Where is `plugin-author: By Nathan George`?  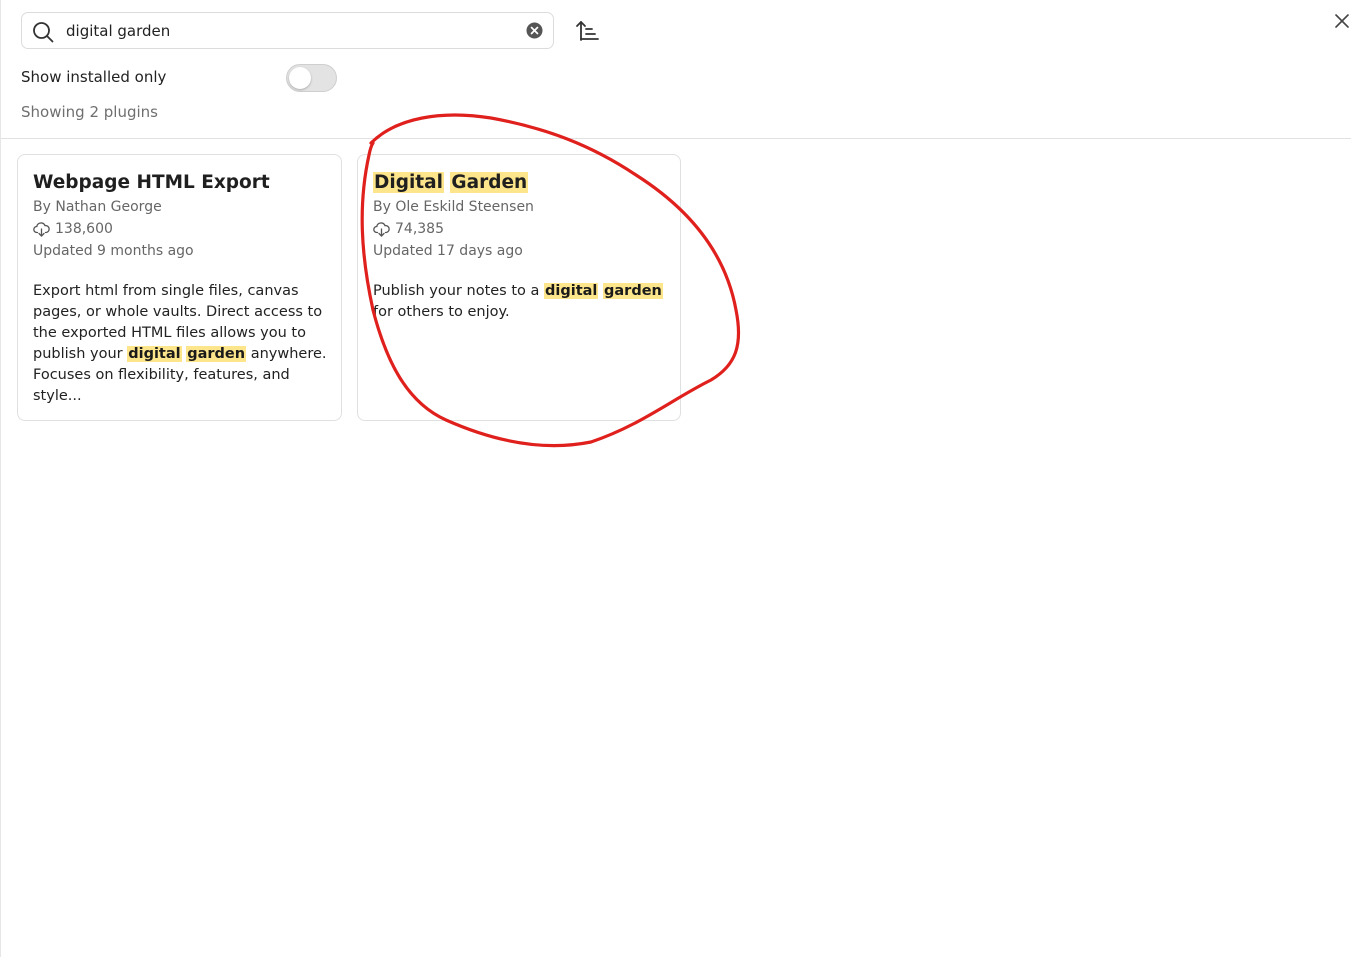
plugin-author: By Nathan George is located at coordinates (97, 207).